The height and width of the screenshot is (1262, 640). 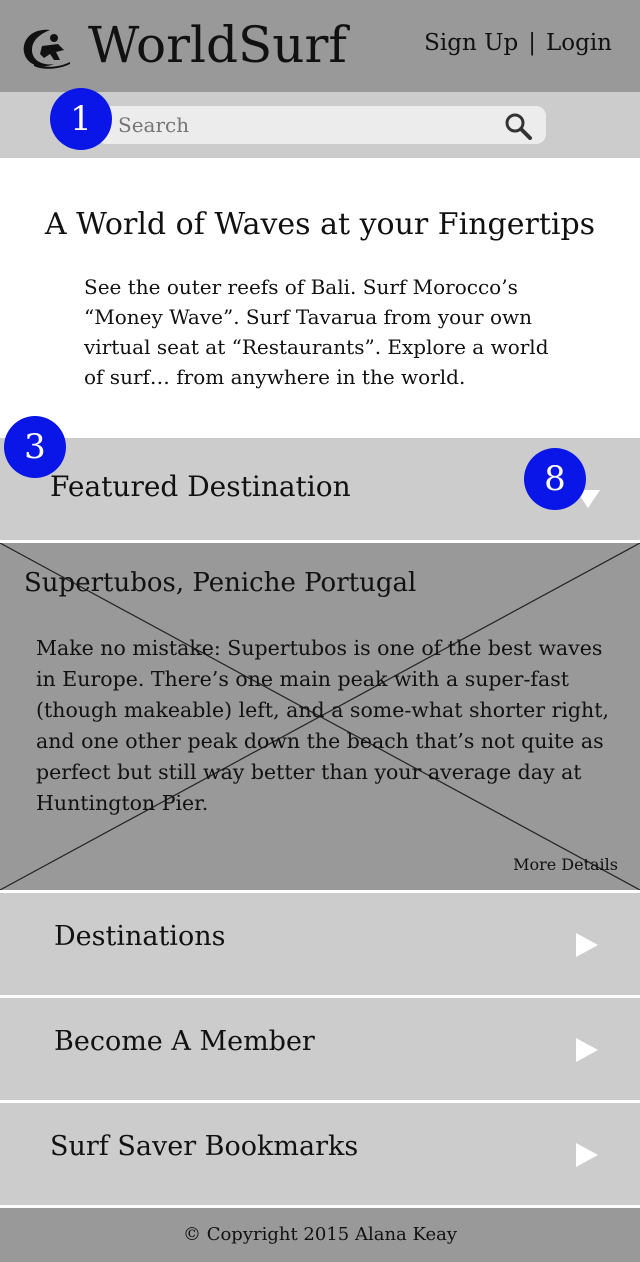 What do you see at coordinates (35, 447) in the screenshot?
I see `annotation-badge-3: 3` at bounding box center [35, 447].